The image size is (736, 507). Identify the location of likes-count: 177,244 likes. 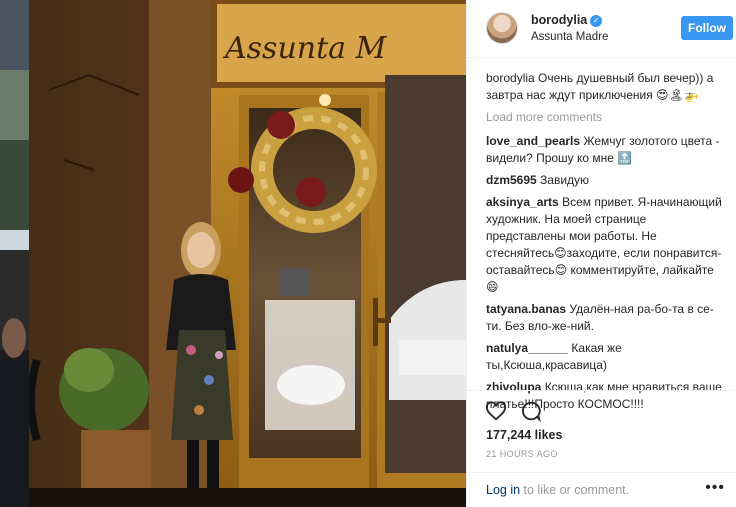
(524, 435).